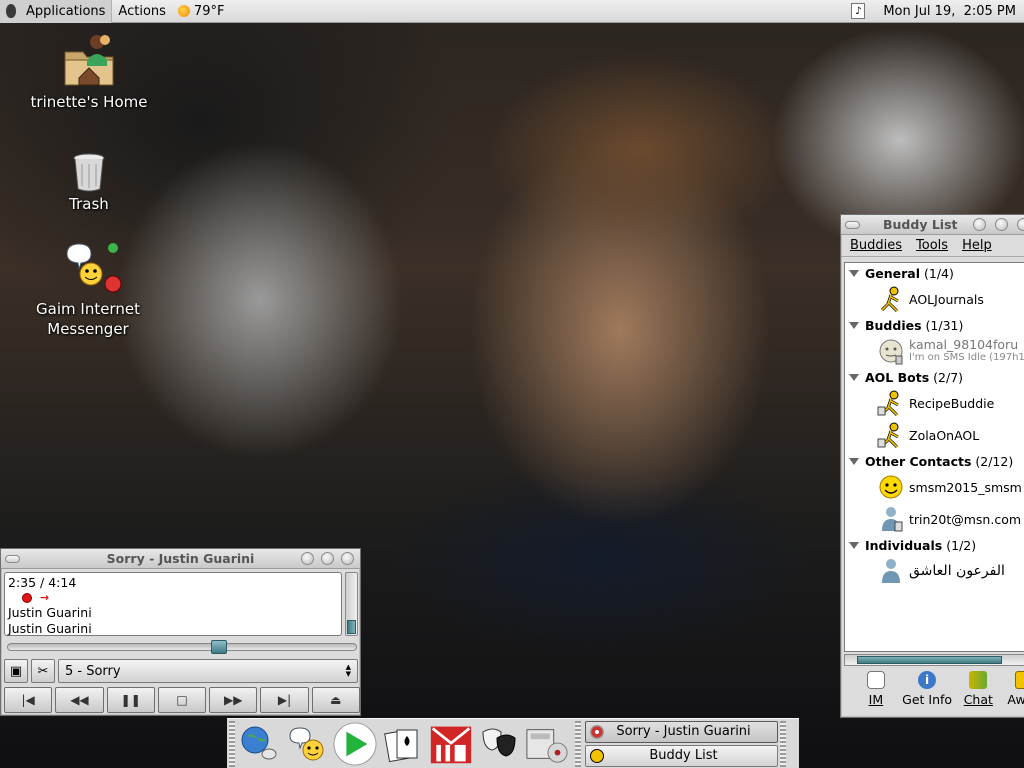  What do you see at coordinates (89, 182) in the screenshot?
I see `desktop-icon-trash: Trash` at bounding box center [89, 182].